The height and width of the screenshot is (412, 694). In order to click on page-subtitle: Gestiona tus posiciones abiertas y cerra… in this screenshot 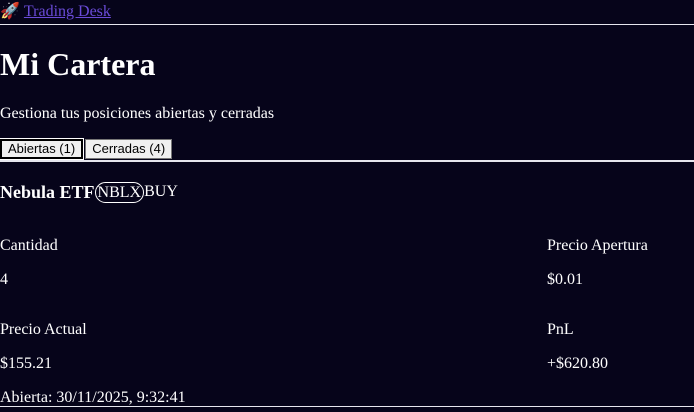, I will do `click(137, 113)`.